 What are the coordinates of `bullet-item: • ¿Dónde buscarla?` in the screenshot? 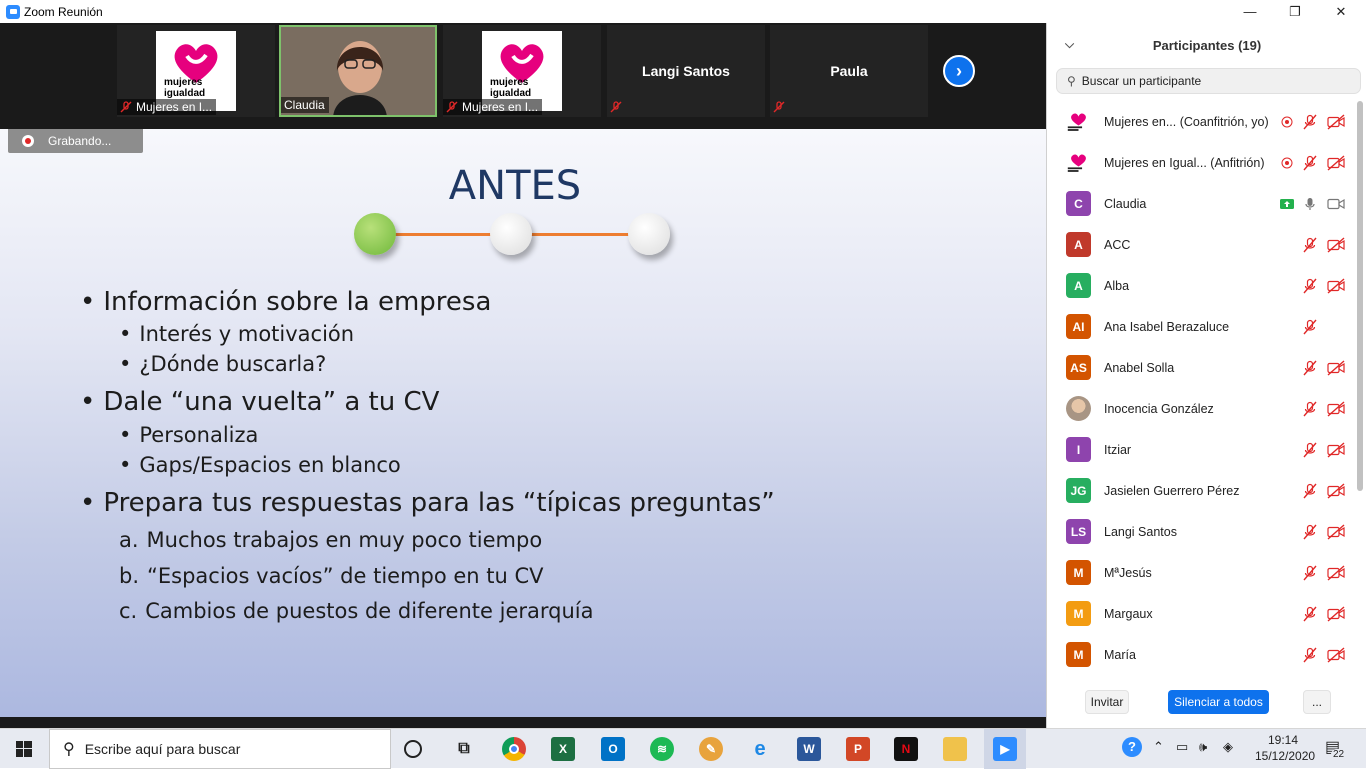 It's located at (223, 364).